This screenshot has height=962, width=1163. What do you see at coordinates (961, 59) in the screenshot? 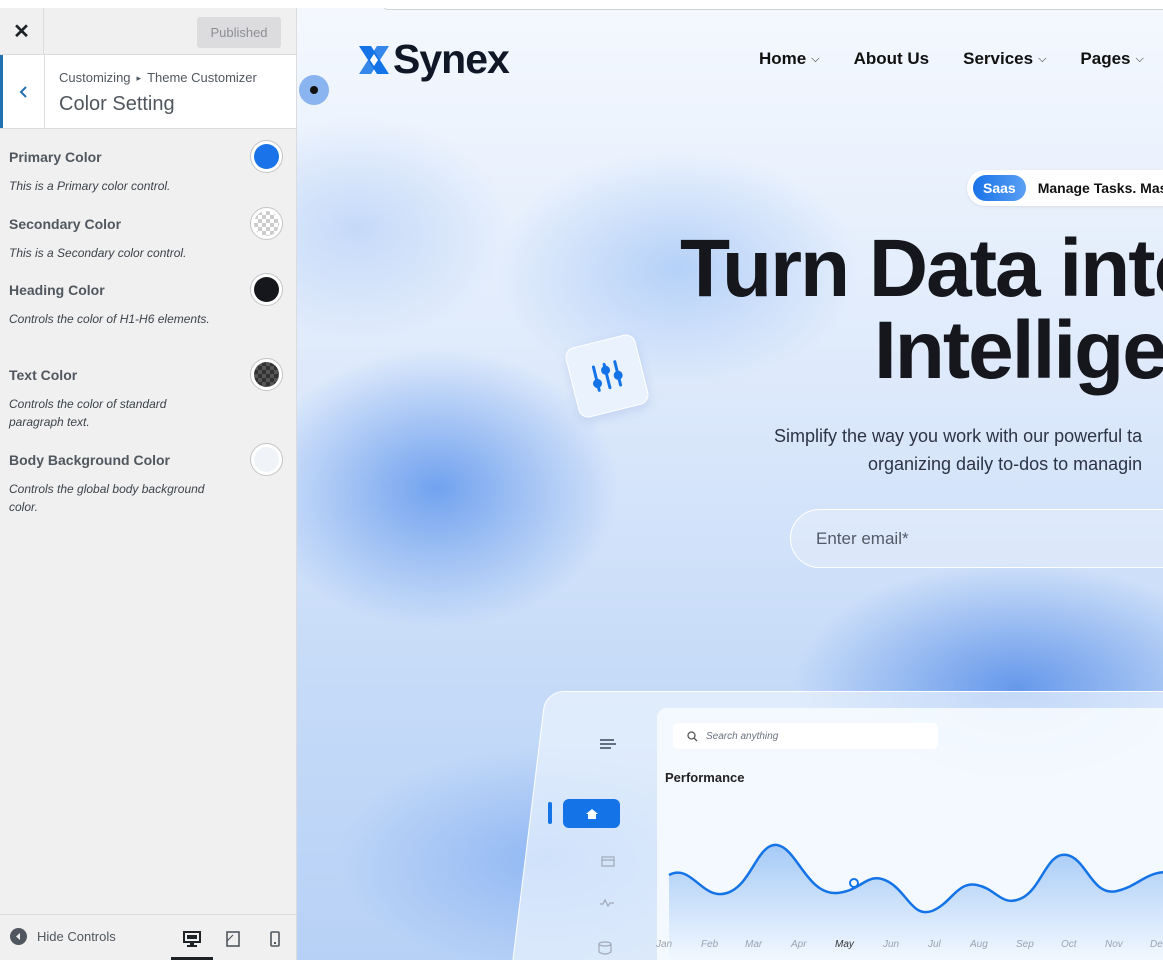
I see `main-nav: Home ⌵ About Us Services ⌵ Pages ⌵` at bounding box center [961, 59].